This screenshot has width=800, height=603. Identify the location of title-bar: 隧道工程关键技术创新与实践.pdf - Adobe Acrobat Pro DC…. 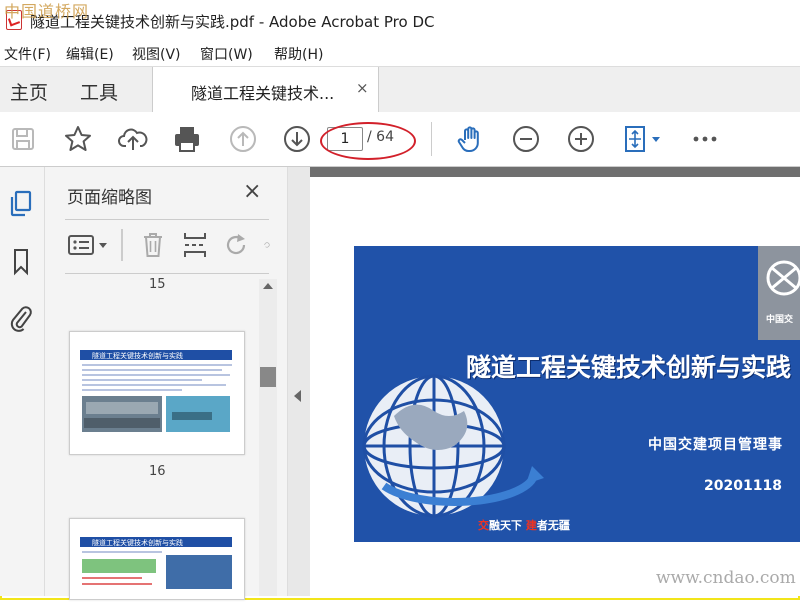
(400, 20).